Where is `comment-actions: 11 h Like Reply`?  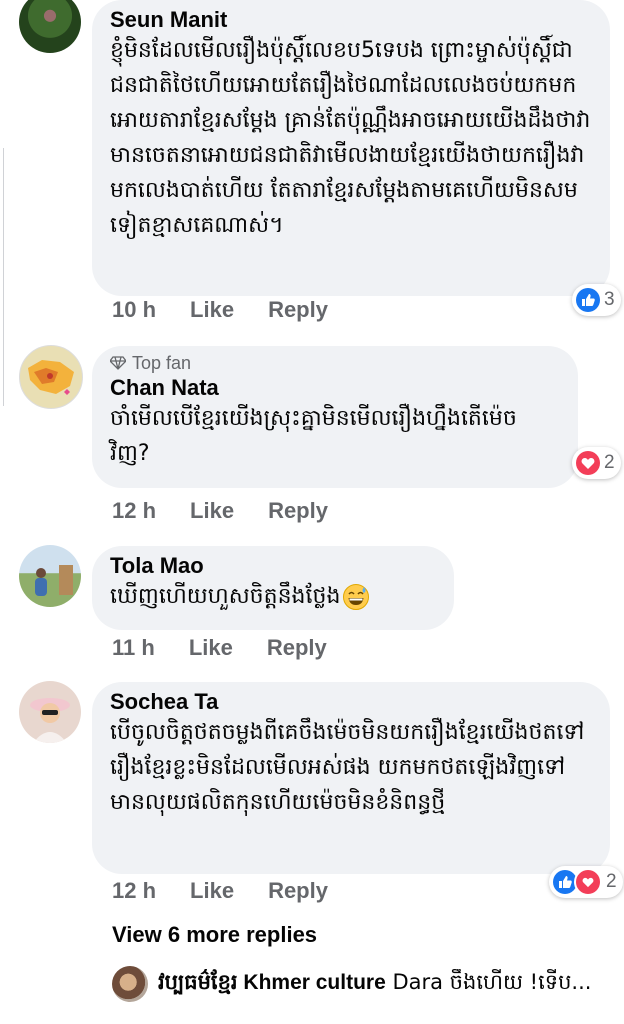 comment-actions: 11 h Like Reply is located at coordinates (219, 648).